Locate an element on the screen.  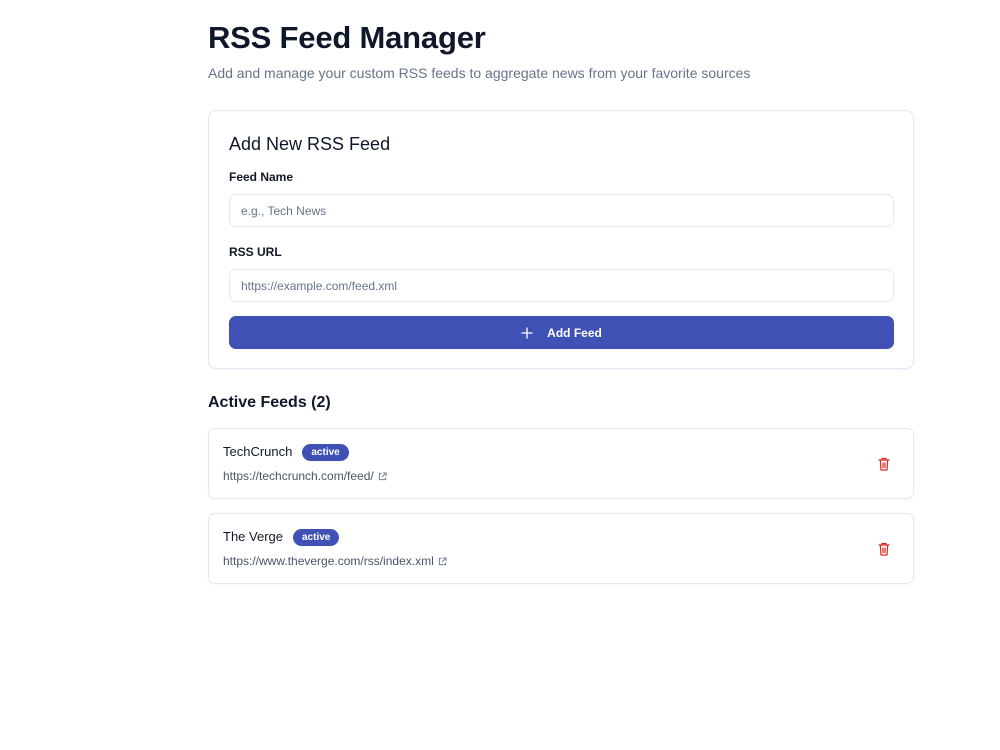
rss-url-label: RSS URL is located at coordinates (255, 252).